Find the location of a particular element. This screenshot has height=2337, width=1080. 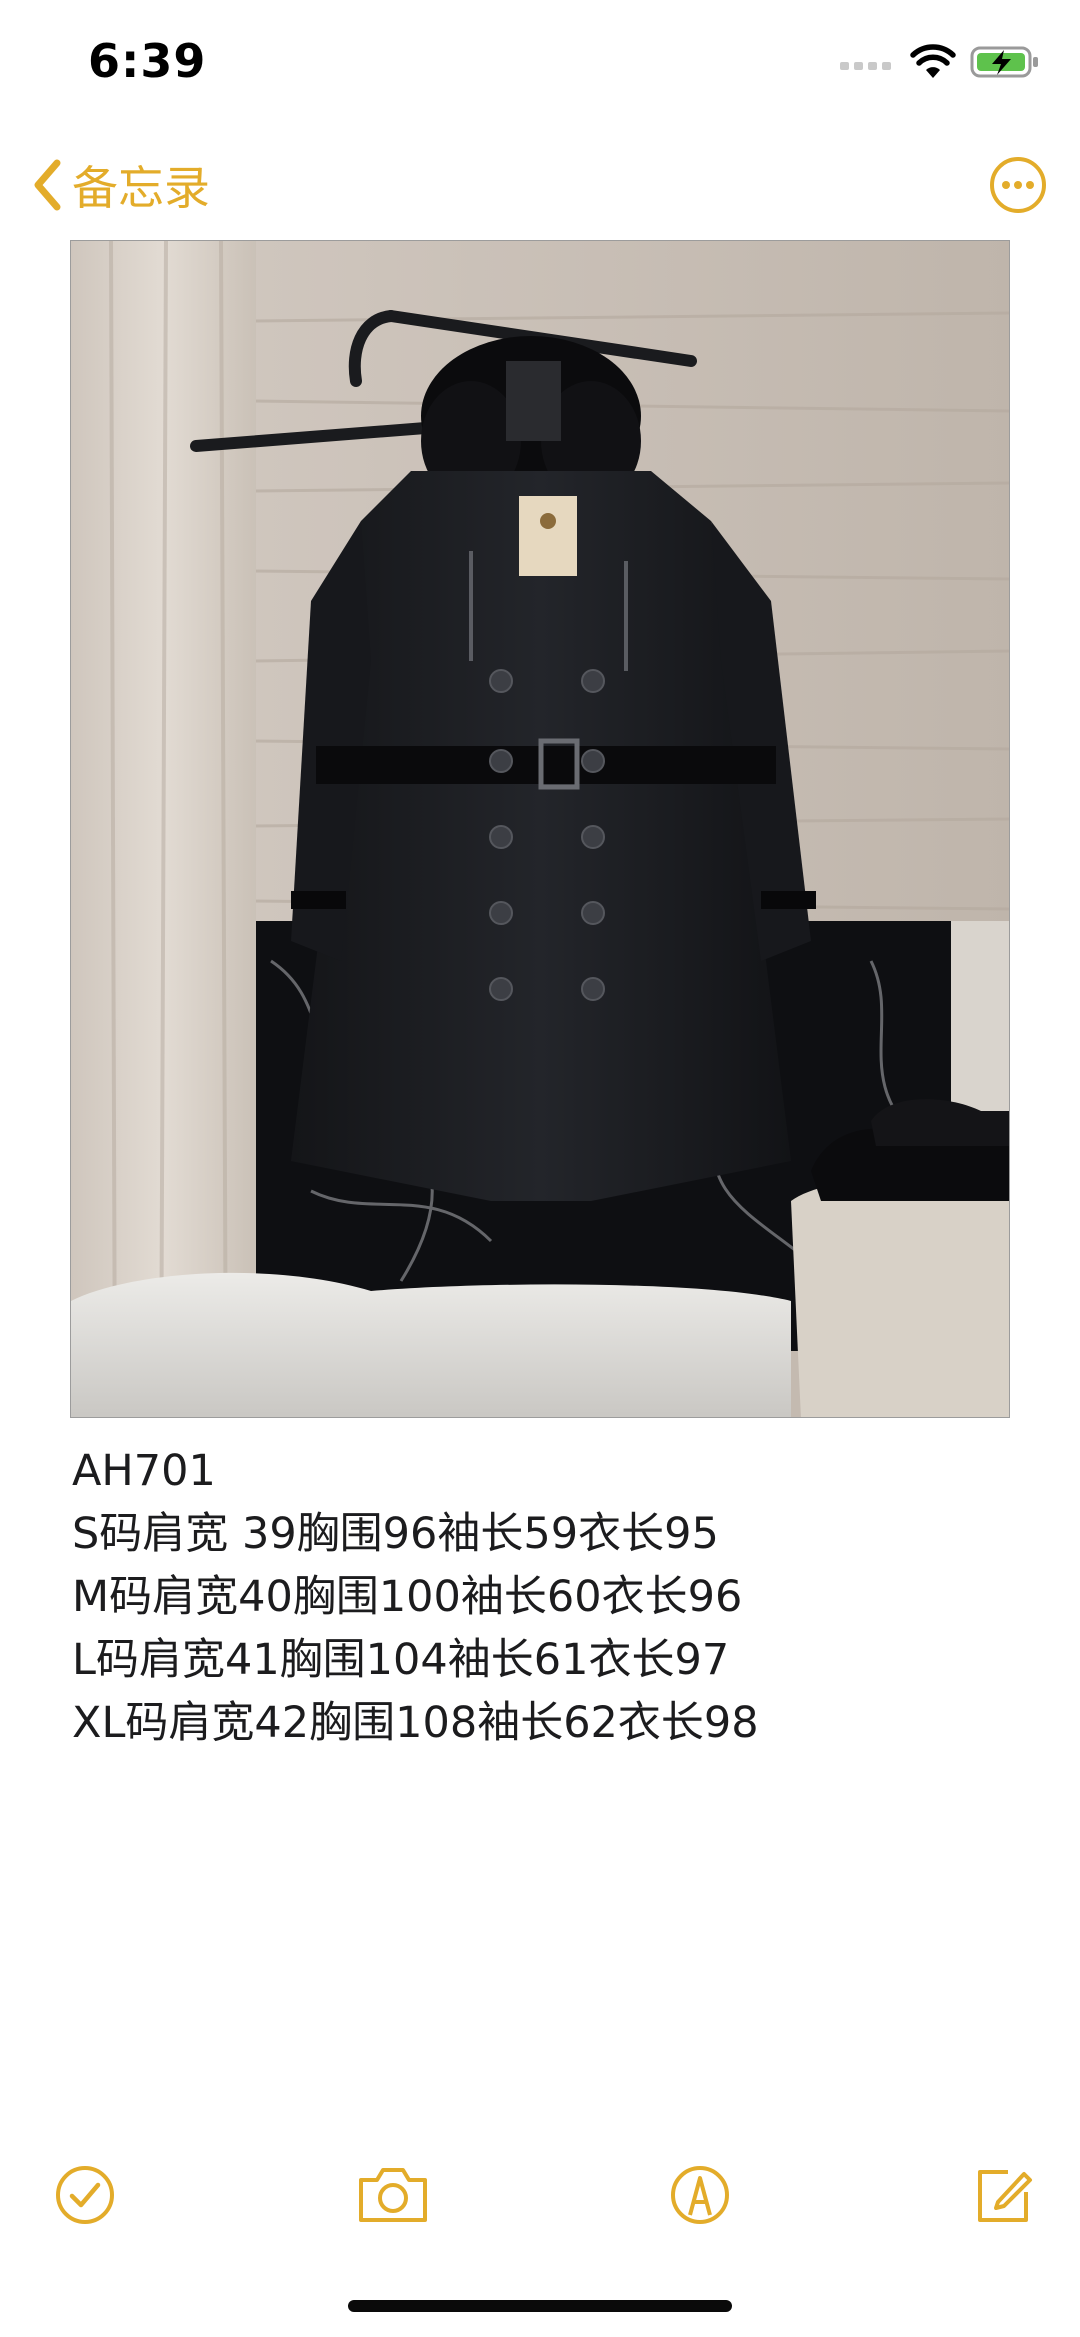

back-label: 备忘录 is located at coordinates (141, 188).